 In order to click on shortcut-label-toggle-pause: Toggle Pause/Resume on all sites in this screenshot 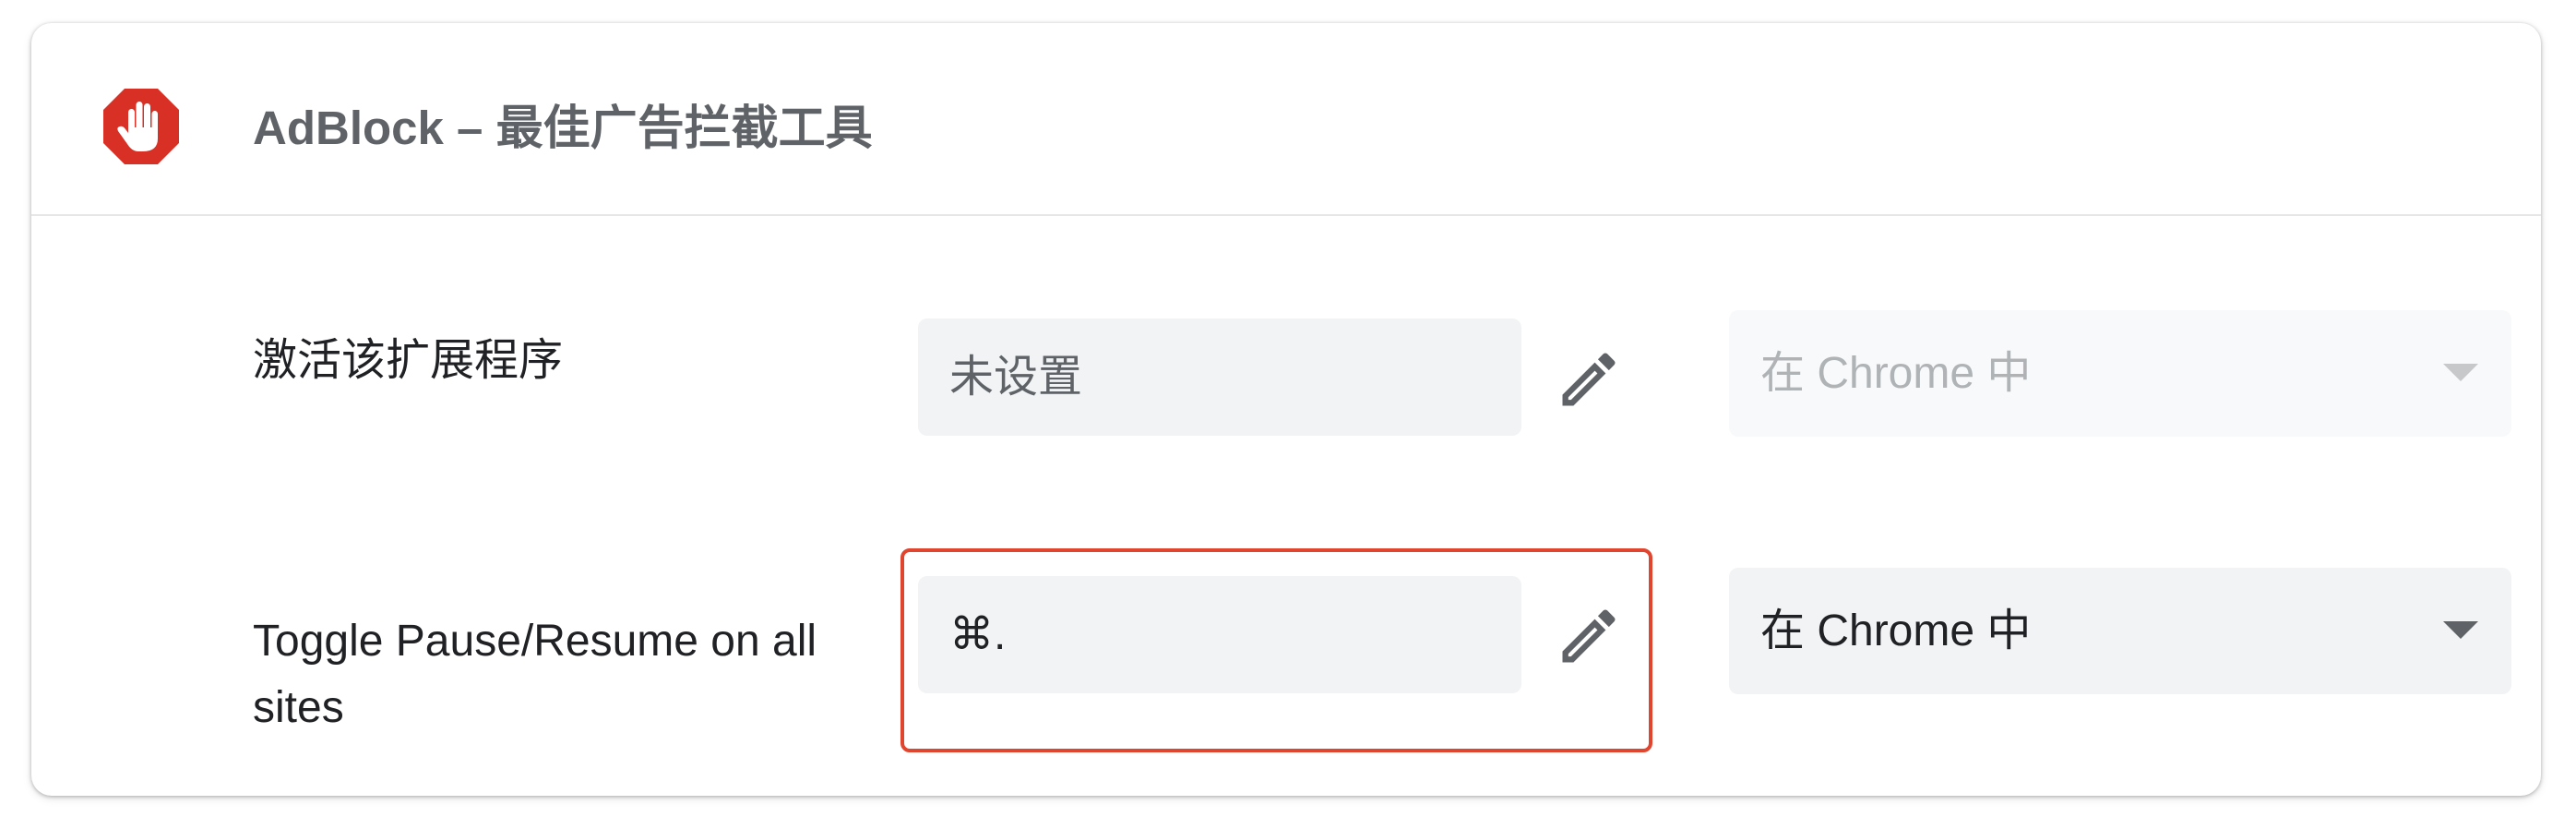, I will do `click(535, 674)`.